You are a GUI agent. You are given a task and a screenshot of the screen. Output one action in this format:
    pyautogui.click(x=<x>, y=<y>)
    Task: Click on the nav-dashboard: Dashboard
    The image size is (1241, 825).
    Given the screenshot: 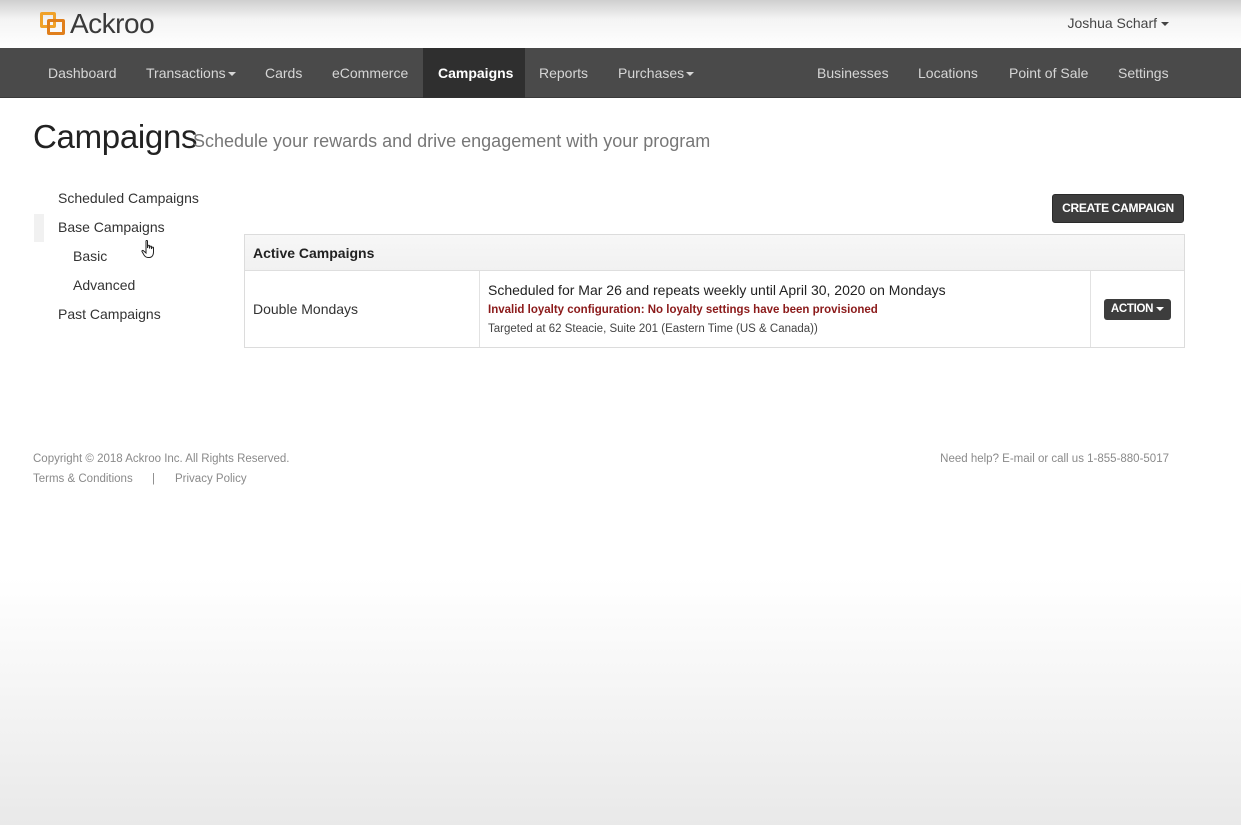 What is the action you would take?
    pyautogui.click(x=82, y=73)
    